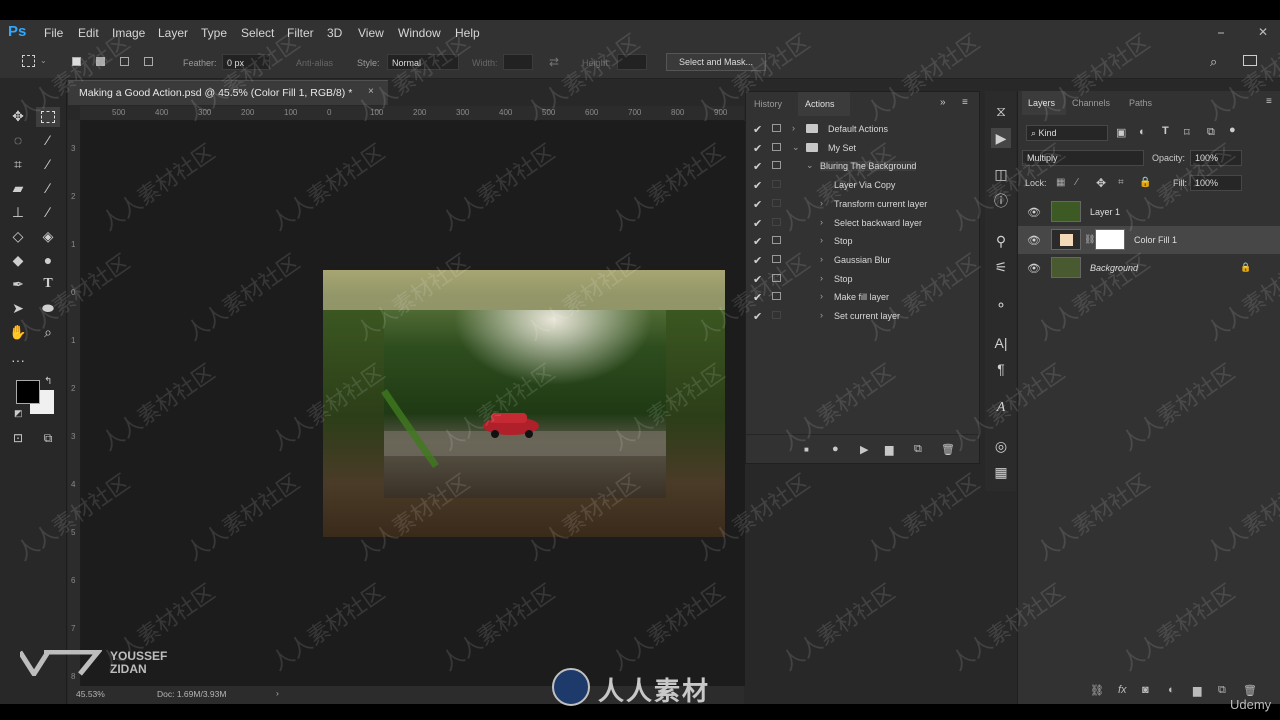  Describe the element at coordinates (300, 33) in the screenshot. I see `menu-filter: Filter` at that location.